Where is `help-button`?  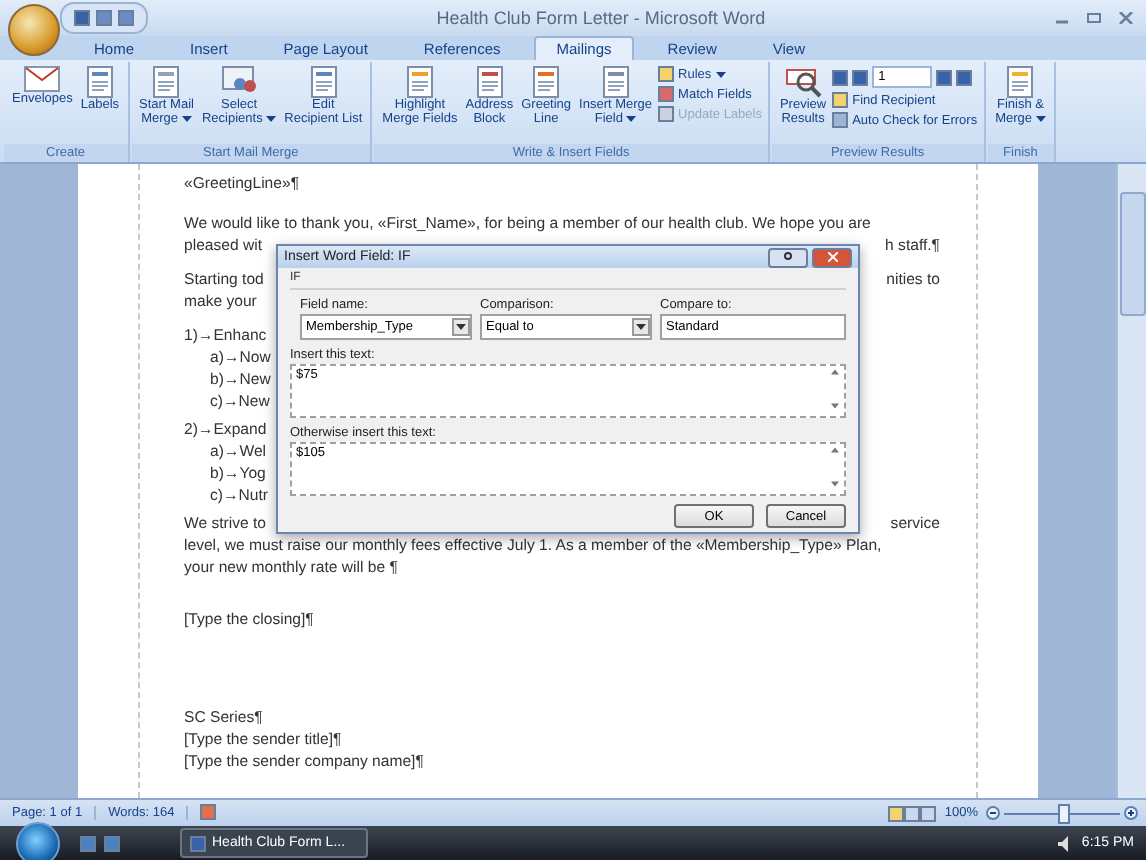
help-button is located at coordinates (788, 257).